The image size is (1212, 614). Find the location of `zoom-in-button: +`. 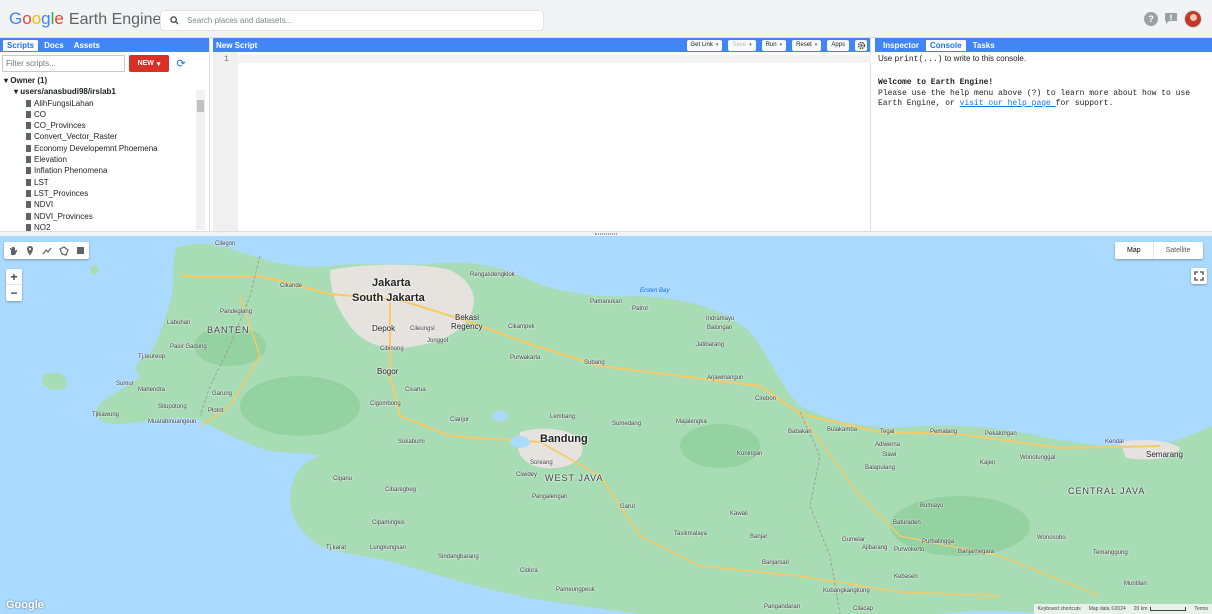

zoom-in-button: + is located at coordinates (14, 277).